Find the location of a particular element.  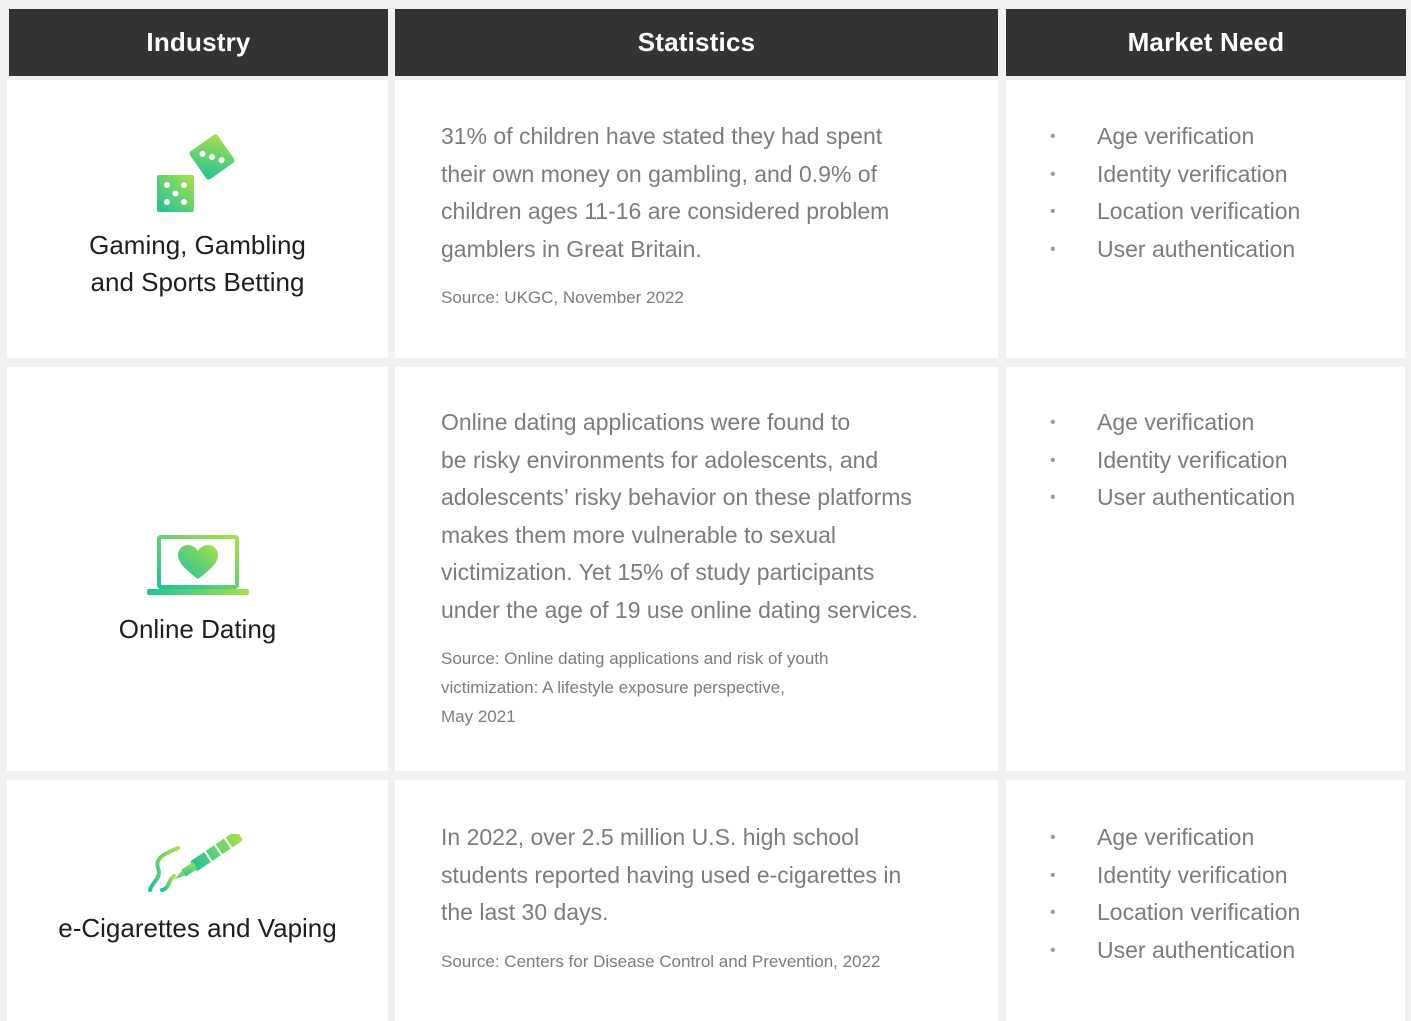

industry-cell-vaping: e-Cigarettes and Vaping is located at coordinates (197, 900).